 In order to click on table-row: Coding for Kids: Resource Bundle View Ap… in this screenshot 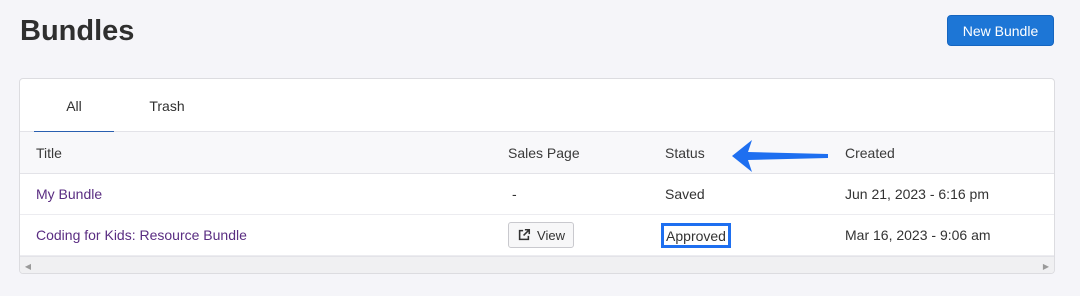, I will do `click(537, 235)`.